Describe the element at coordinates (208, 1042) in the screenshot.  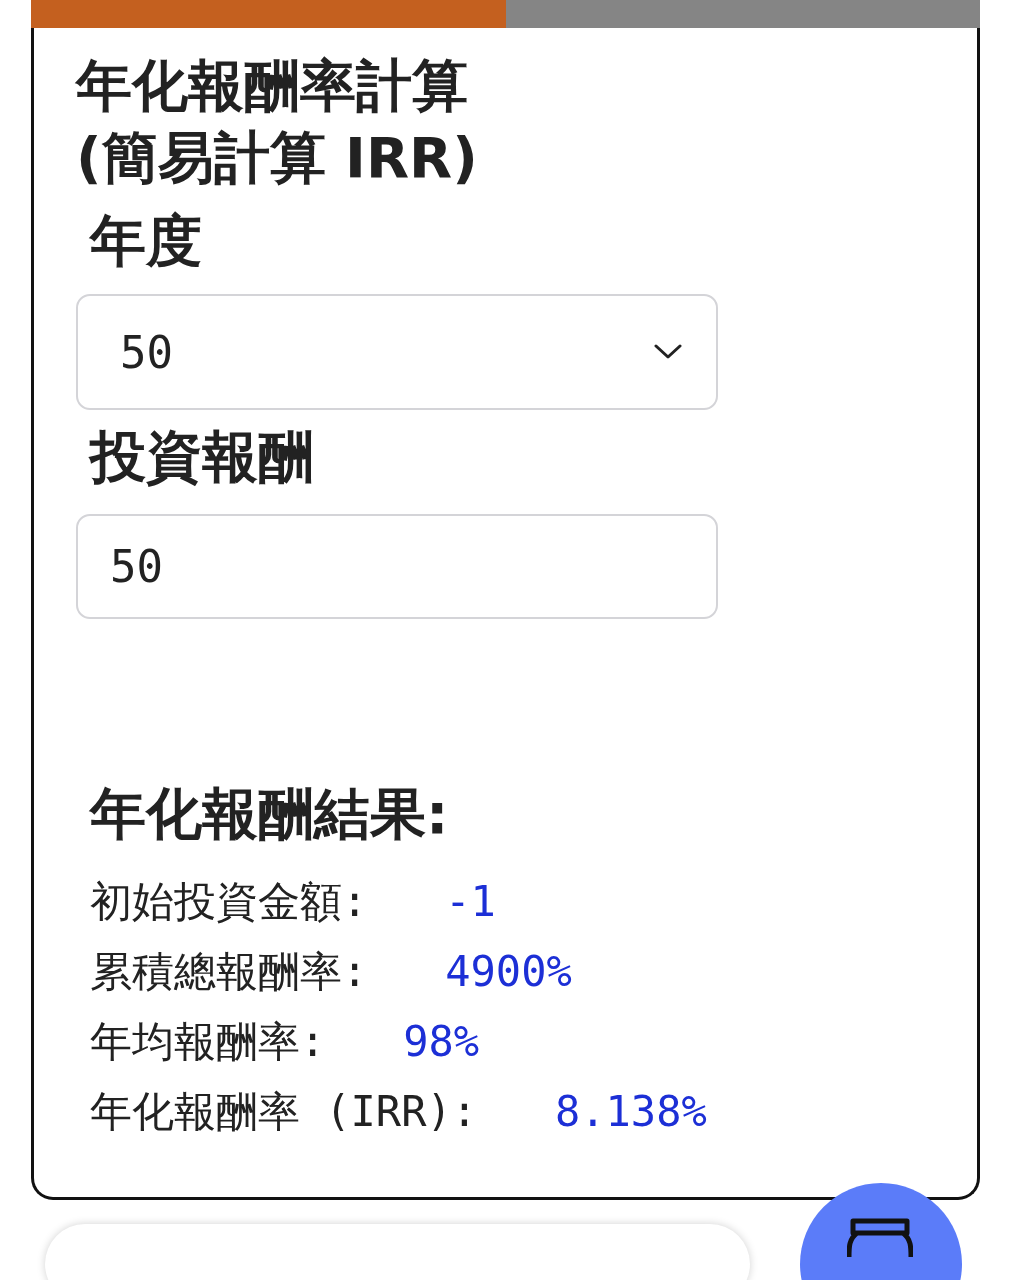
I see `result-label: 年均報酬率:` at that location.